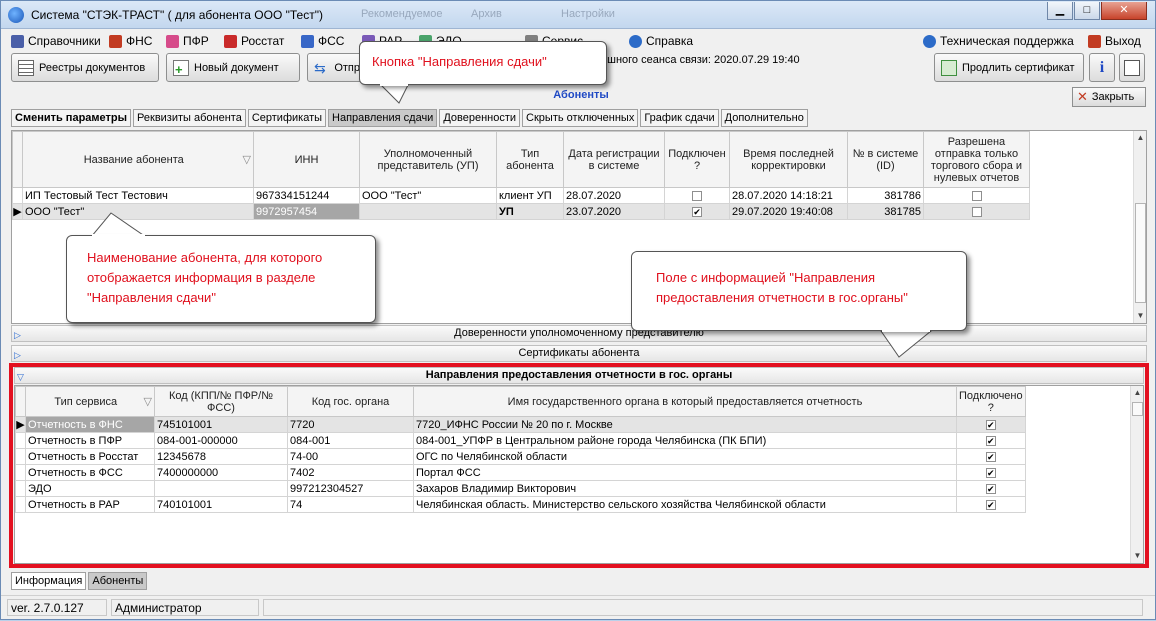 The image size is (1156, 621). Describe the element at coordinates (56, 41) in the screenshot. I see `menu-spravochniki: Справочники` at that location.